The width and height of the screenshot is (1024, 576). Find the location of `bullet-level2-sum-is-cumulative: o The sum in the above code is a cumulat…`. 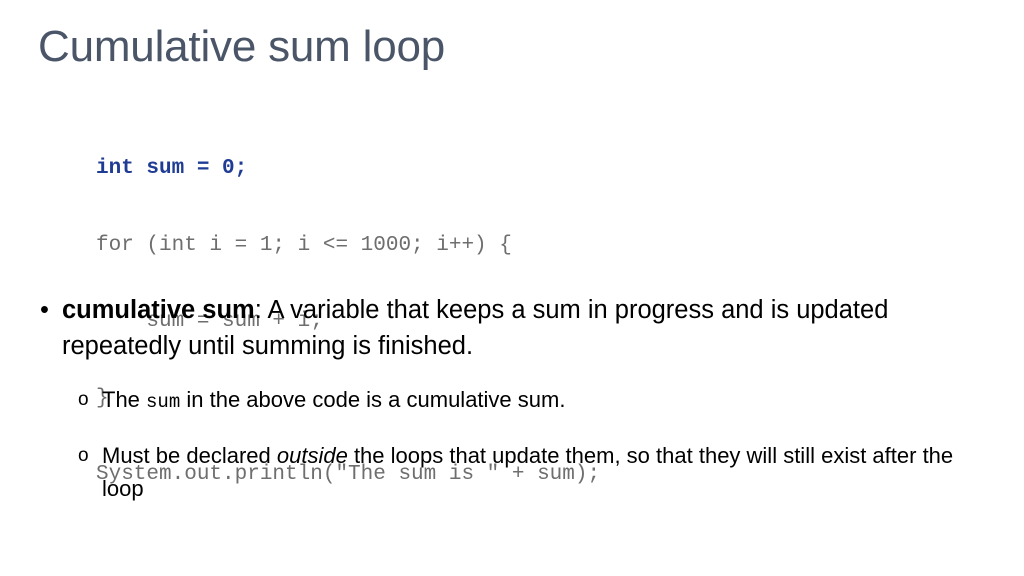

bullet-level2-sum-is-cumulative: o The sum in the above code is a cumulat… is located at coordinates (516, 401).